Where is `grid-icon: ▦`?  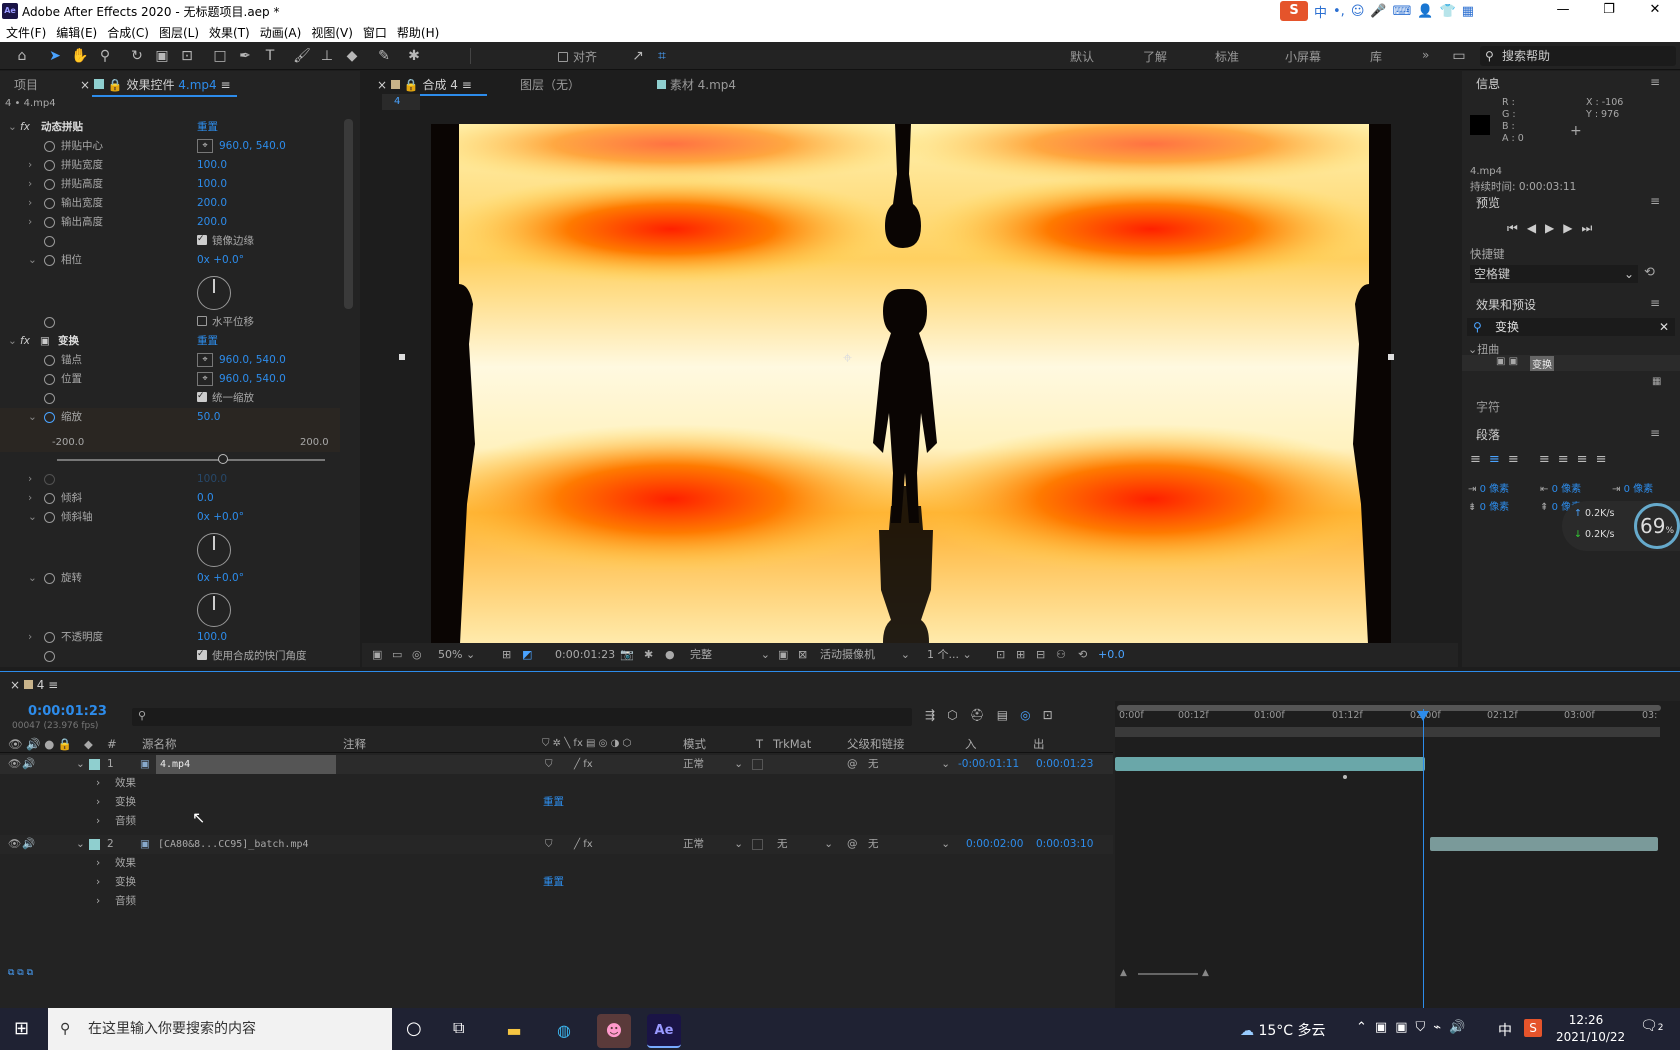 grid-icon: ▦ is located at coordinates (1468, 11).